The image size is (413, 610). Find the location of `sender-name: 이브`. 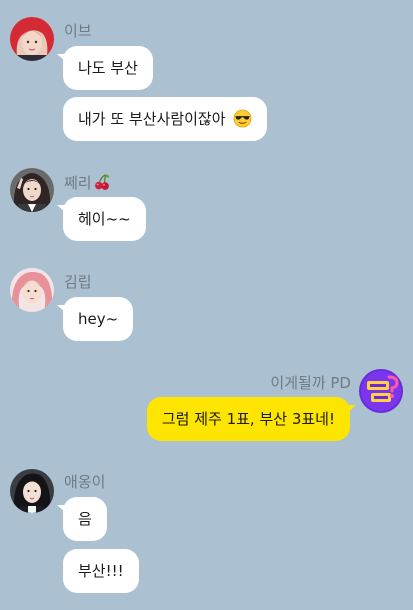

sender-name: 이브 is located at coordinates (78, 31).